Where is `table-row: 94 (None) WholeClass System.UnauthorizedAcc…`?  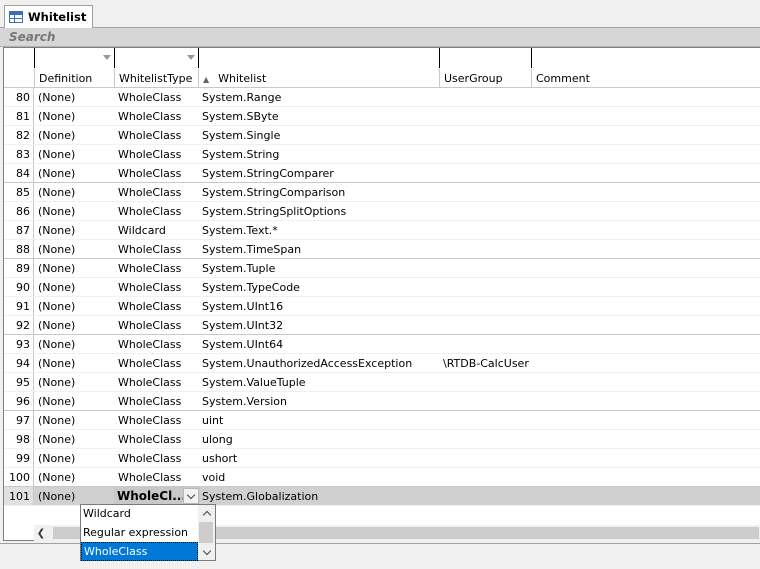
table-row: 94 (None) WholeClass System.UnauthorizedAcc… is located at coordinates (382, 363).